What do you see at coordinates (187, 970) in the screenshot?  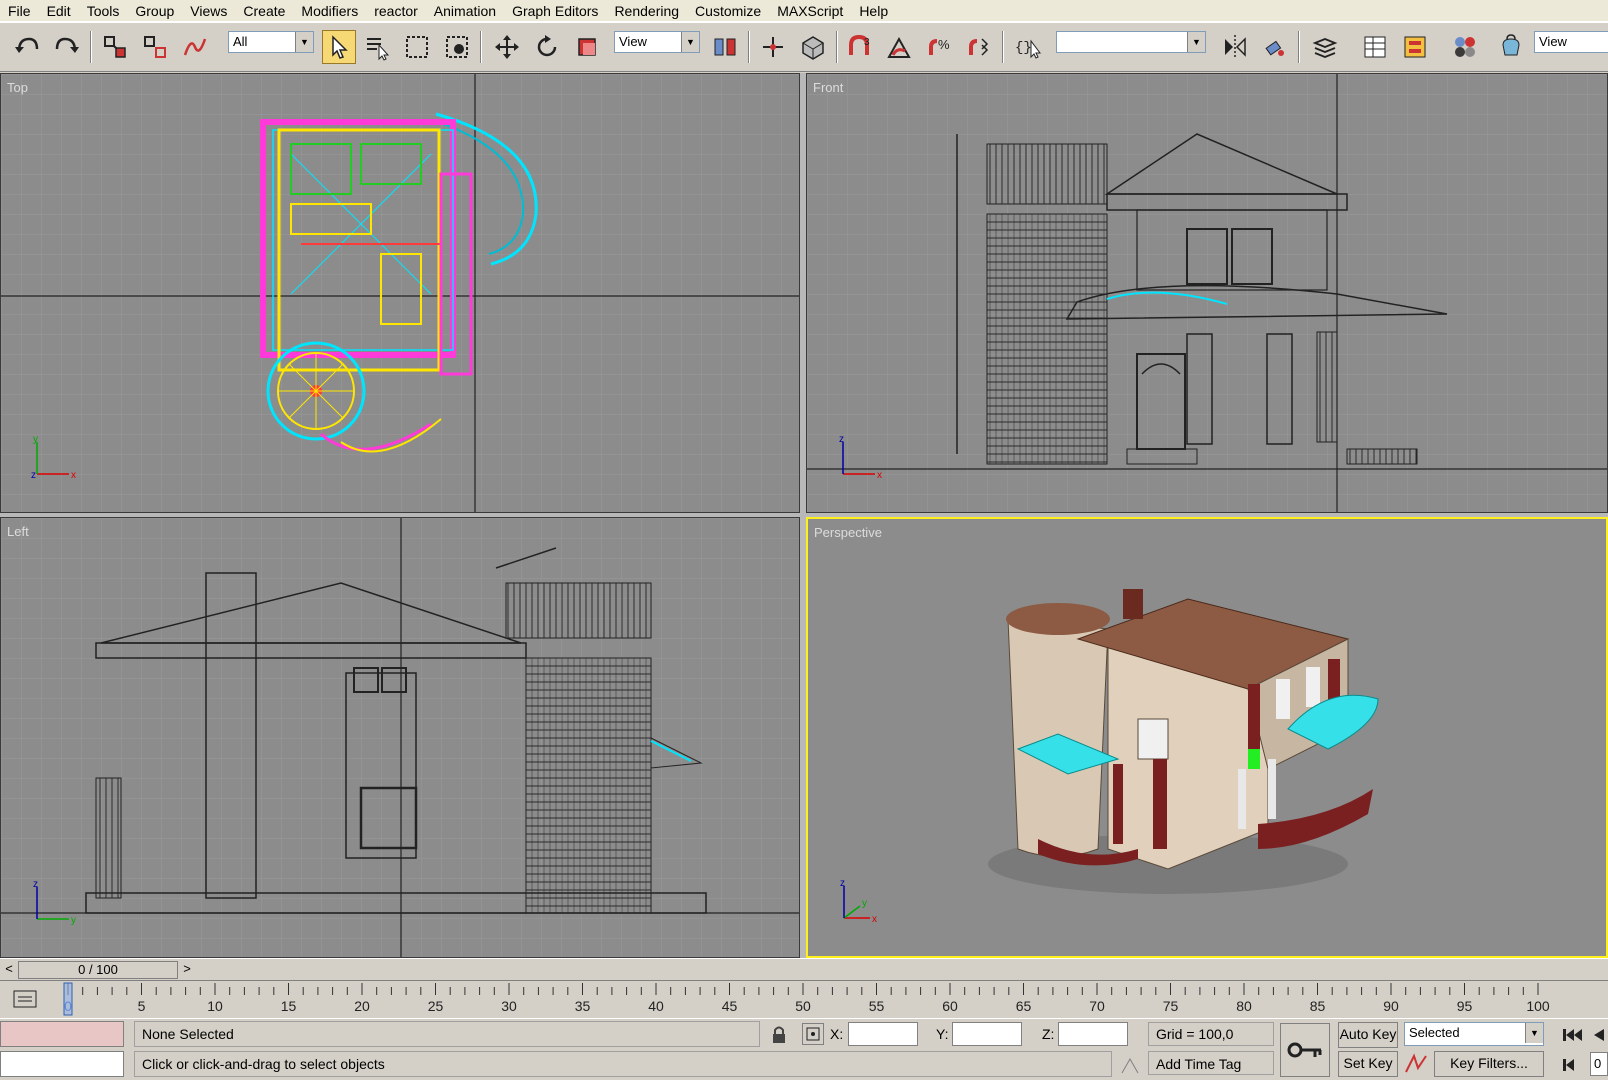 I see `time-slider-next-button: >` at bounding box center [187, 970].